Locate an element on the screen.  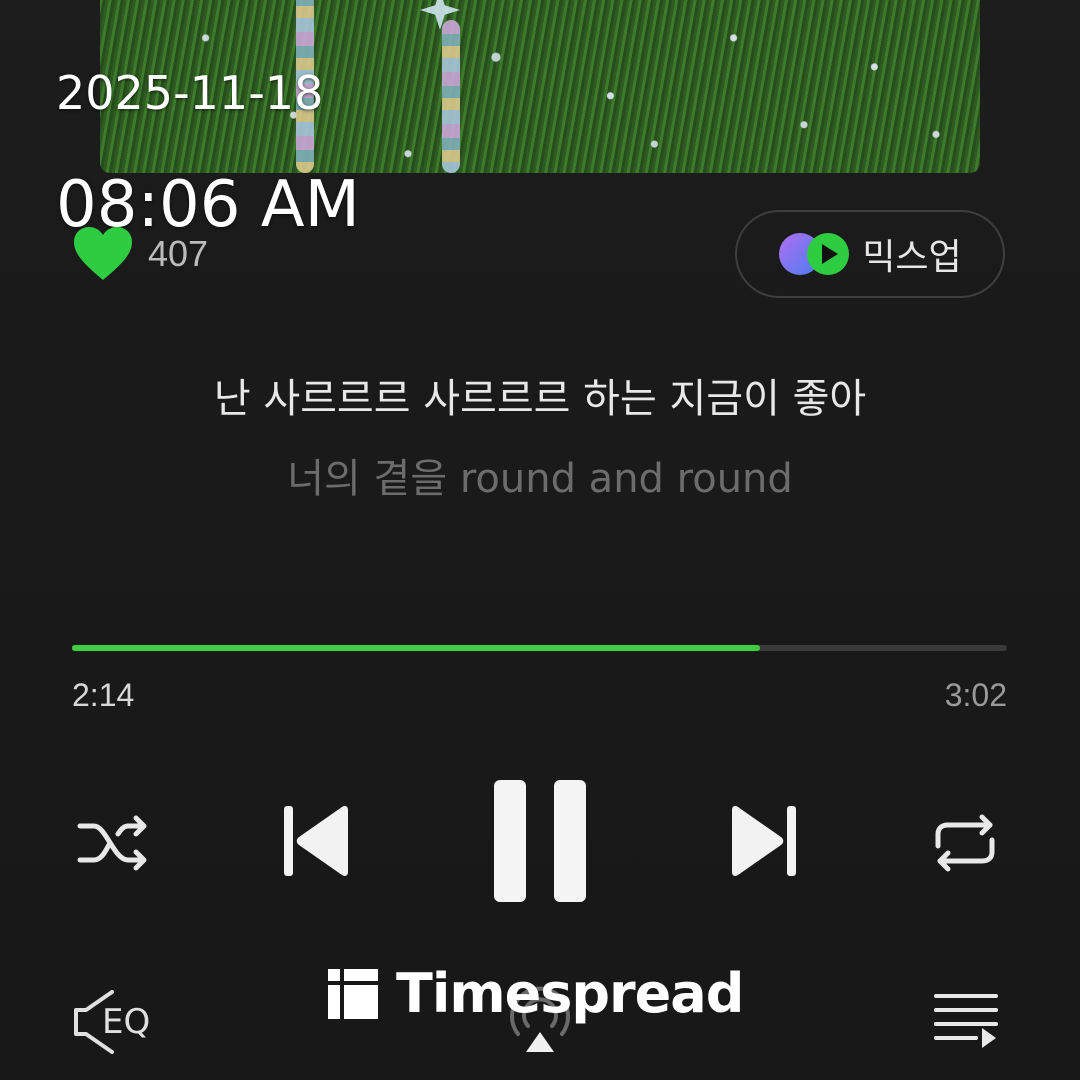
skip-next-icon is located at coordinates (764, 841).